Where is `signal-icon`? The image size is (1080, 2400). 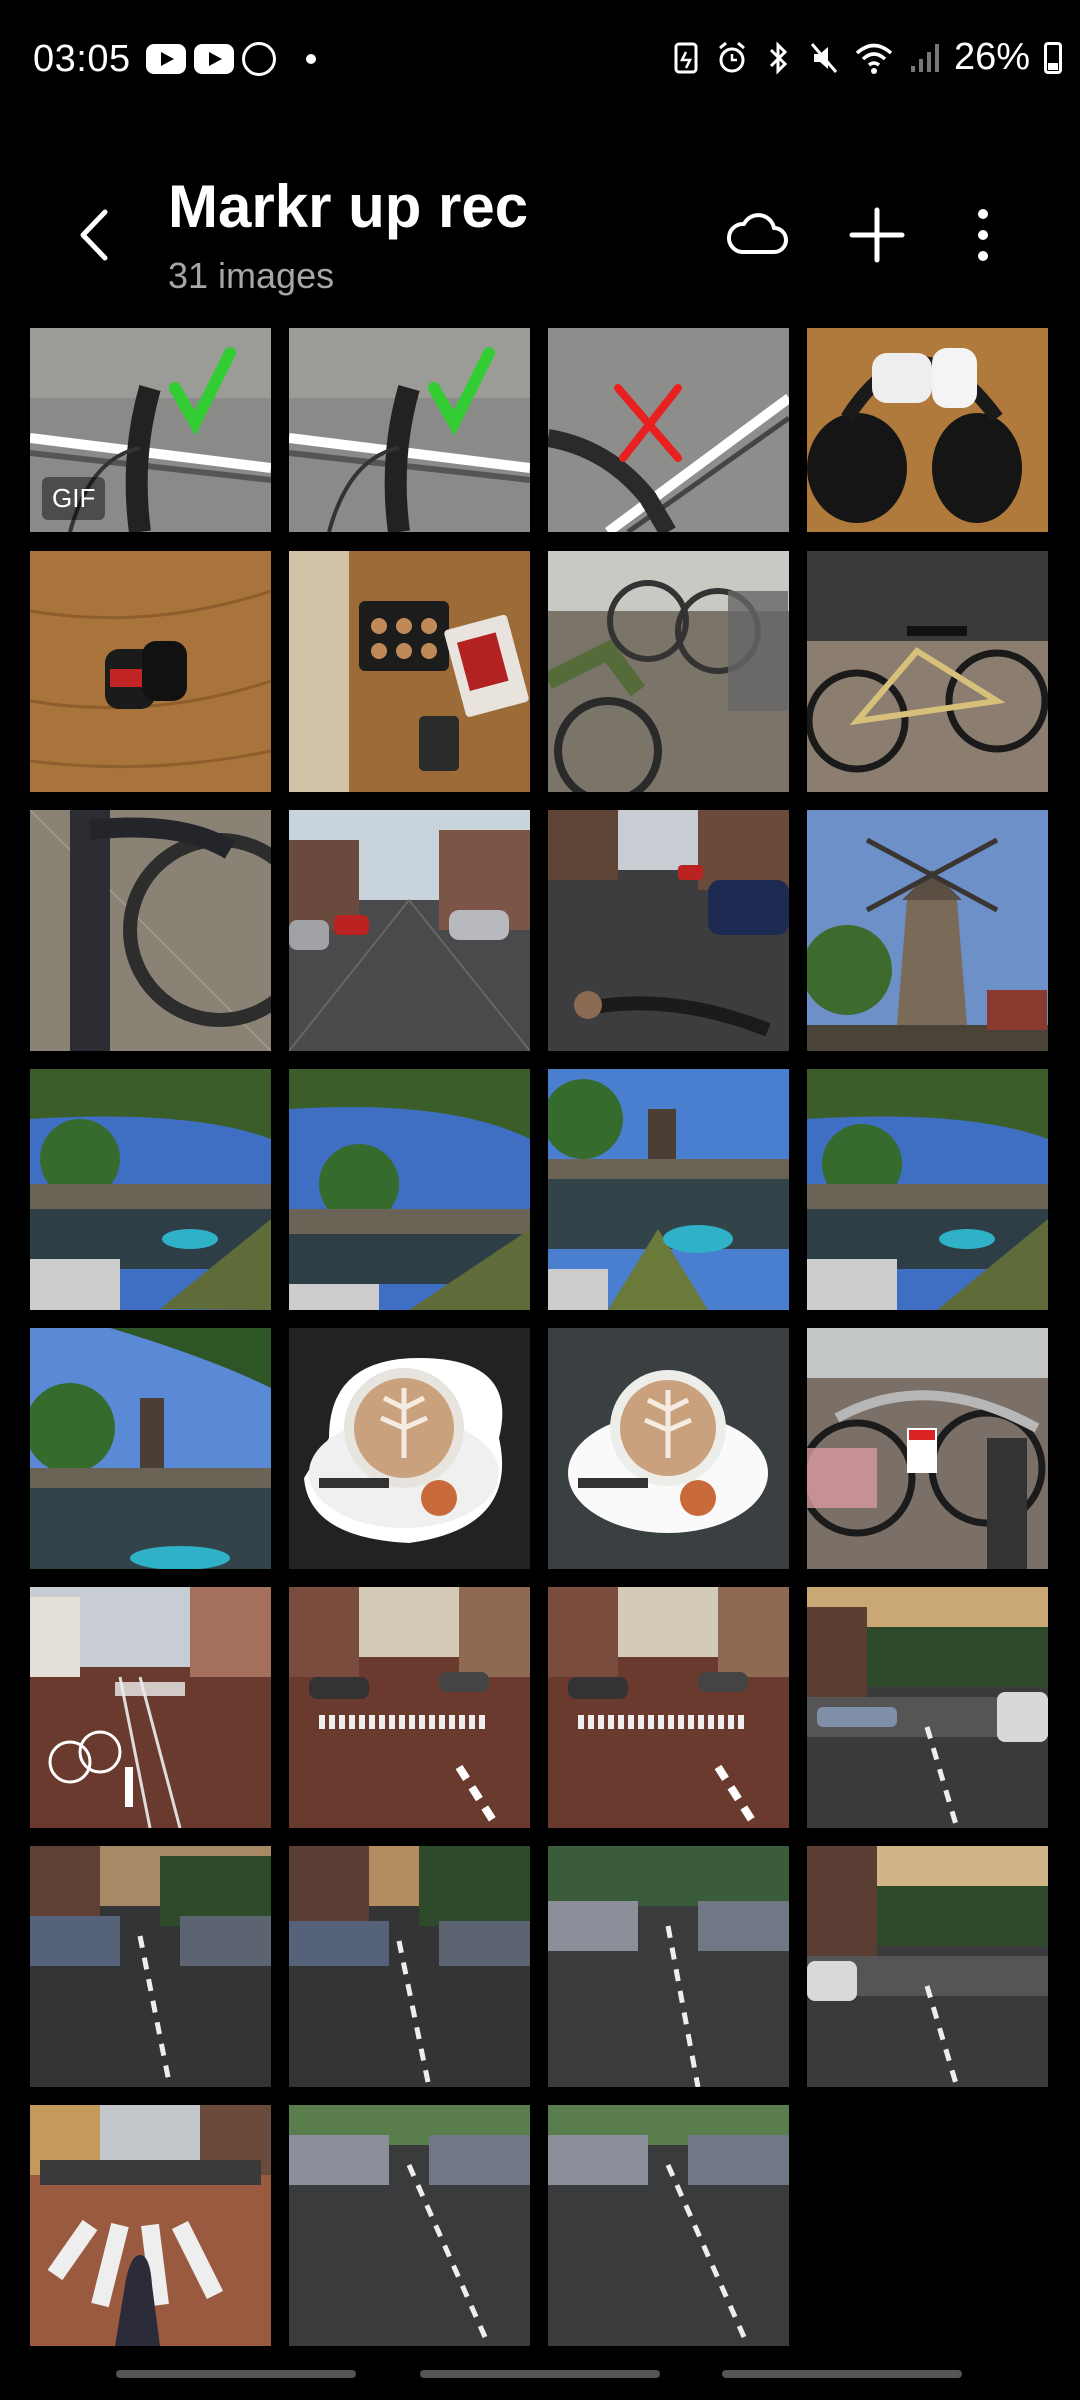 signal-icon is located at coordinates (924, 57).